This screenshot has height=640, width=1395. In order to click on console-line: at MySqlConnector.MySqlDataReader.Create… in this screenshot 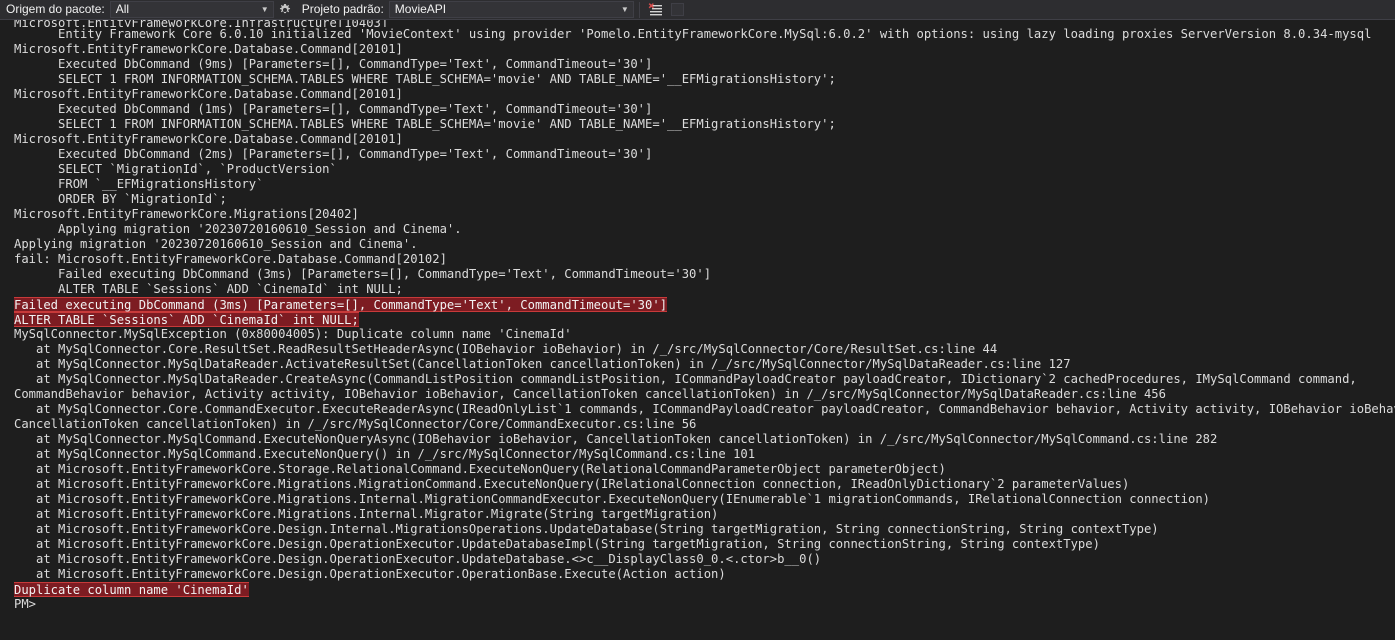, I will do `click(685, 379)`.